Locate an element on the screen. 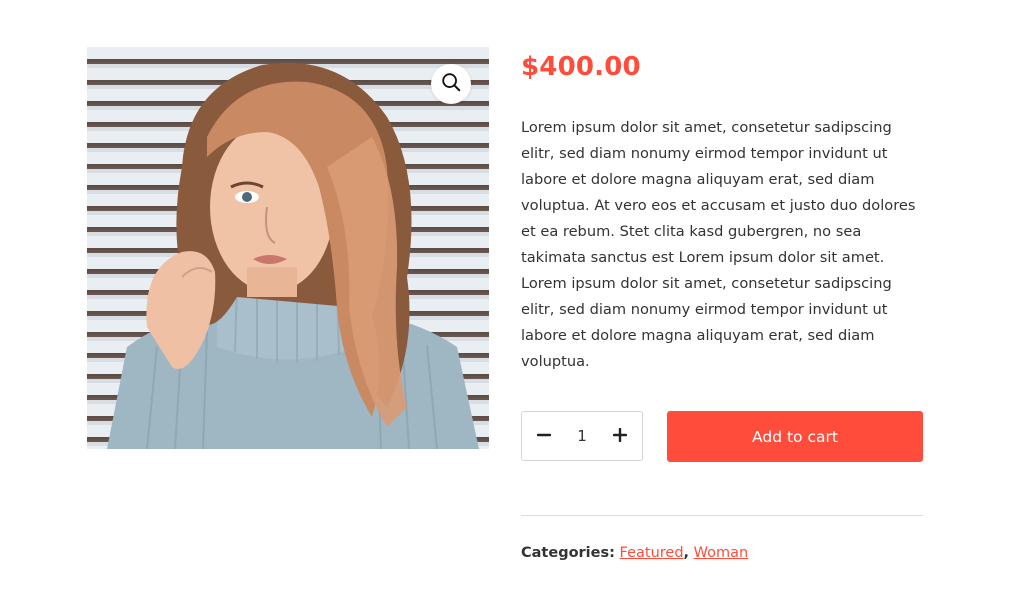 The image size is (1024, 608). add-to-cart-button: Add to cart is located at coordinates (795, 436).